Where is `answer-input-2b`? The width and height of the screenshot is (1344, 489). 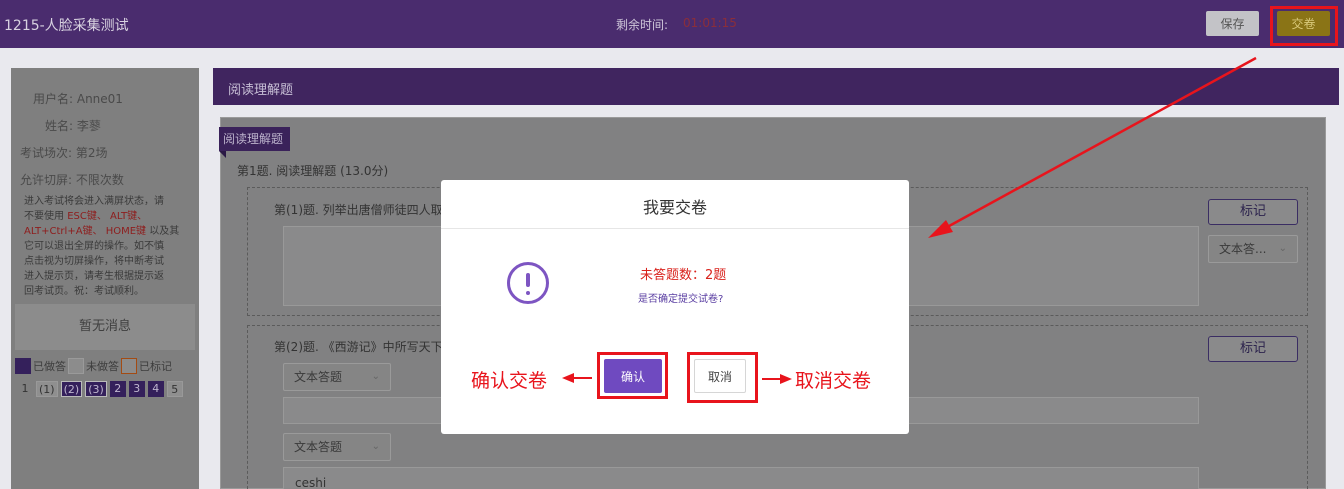 answer-input-2b is located at coordinates (741, 478).